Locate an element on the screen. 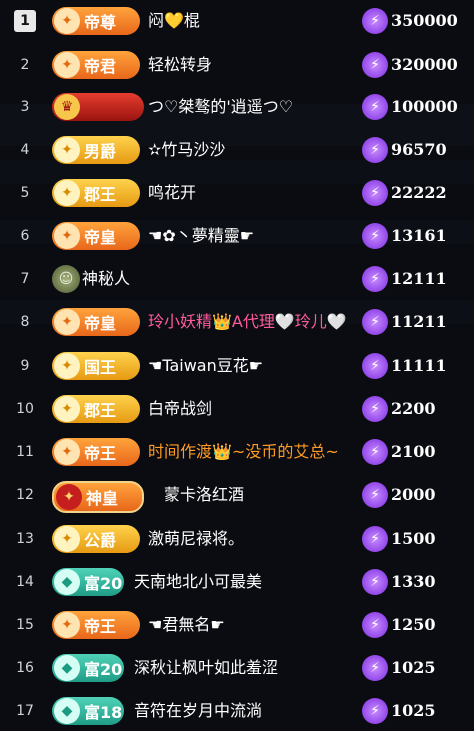 The image size is (474, 731). rank-number: 4 is located at coordinates (25, 149).